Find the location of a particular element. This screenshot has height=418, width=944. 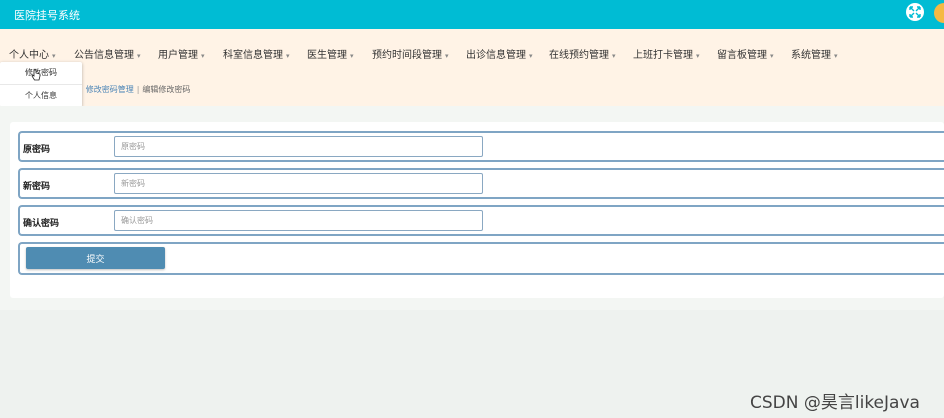

nav-item-doctors: 医生管理 ▾ is located at coordinates (330, 53).